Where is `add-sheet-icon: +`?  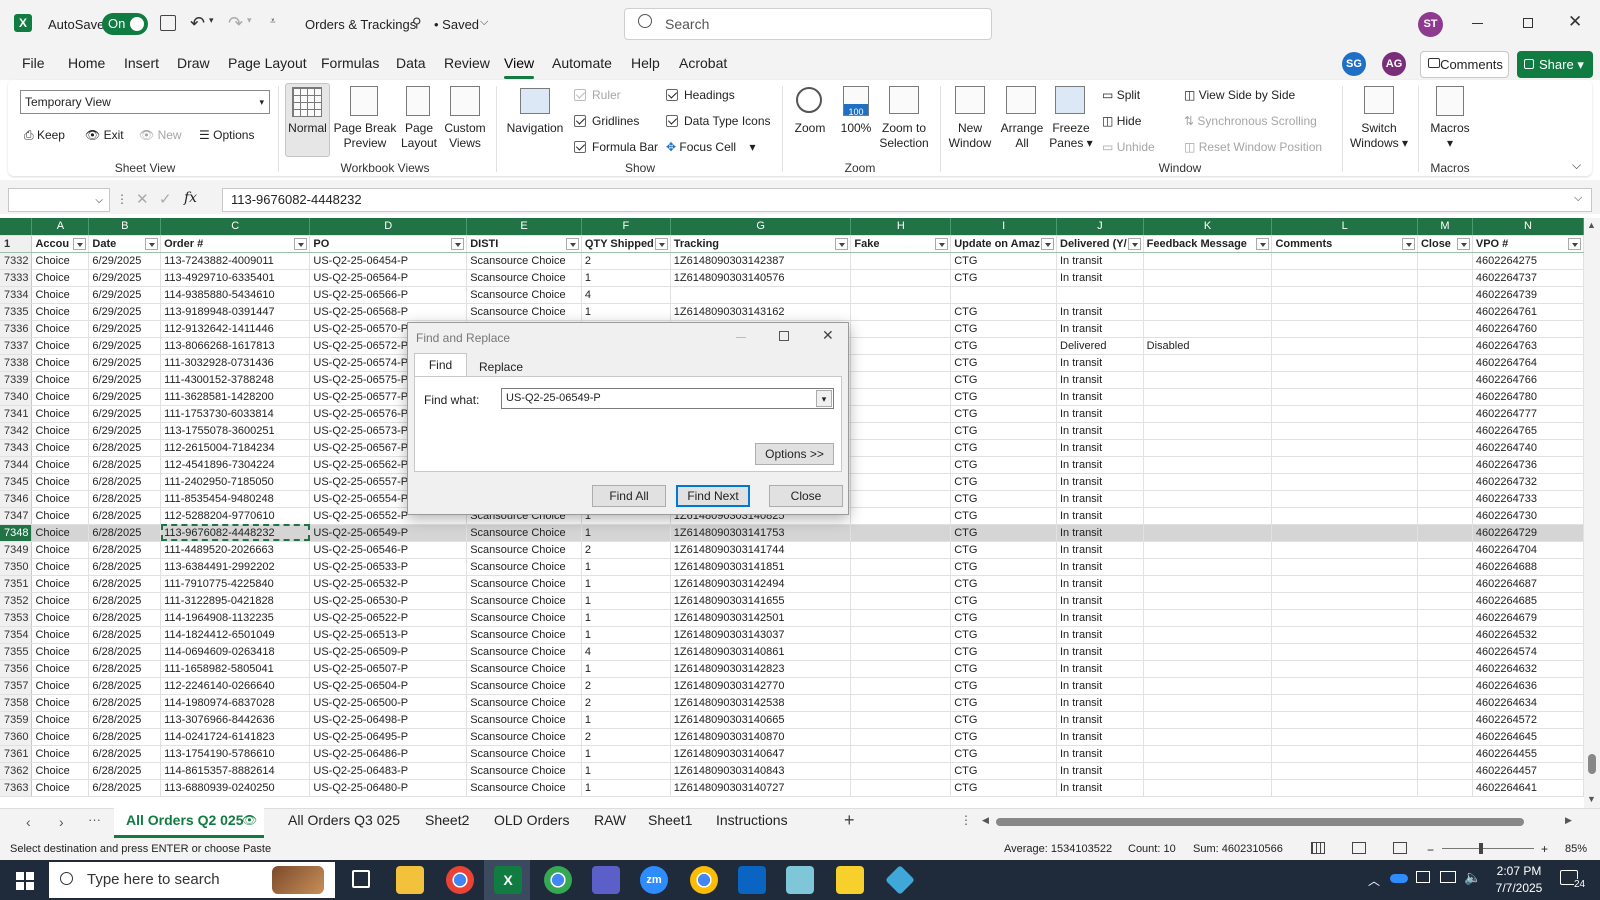
add-sheet-icon: + is located at coordinates (849, 820).